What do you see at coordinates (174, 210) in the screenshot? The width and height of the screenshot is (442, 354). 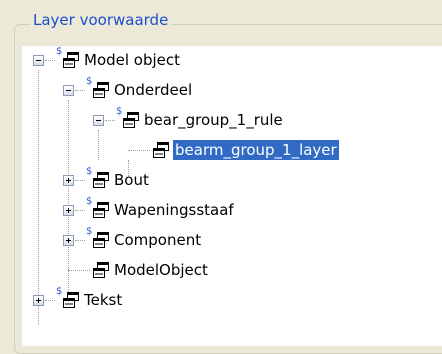 I see `tree-node-label: Wapeningsstaaf` at bounding box center [174, 210].